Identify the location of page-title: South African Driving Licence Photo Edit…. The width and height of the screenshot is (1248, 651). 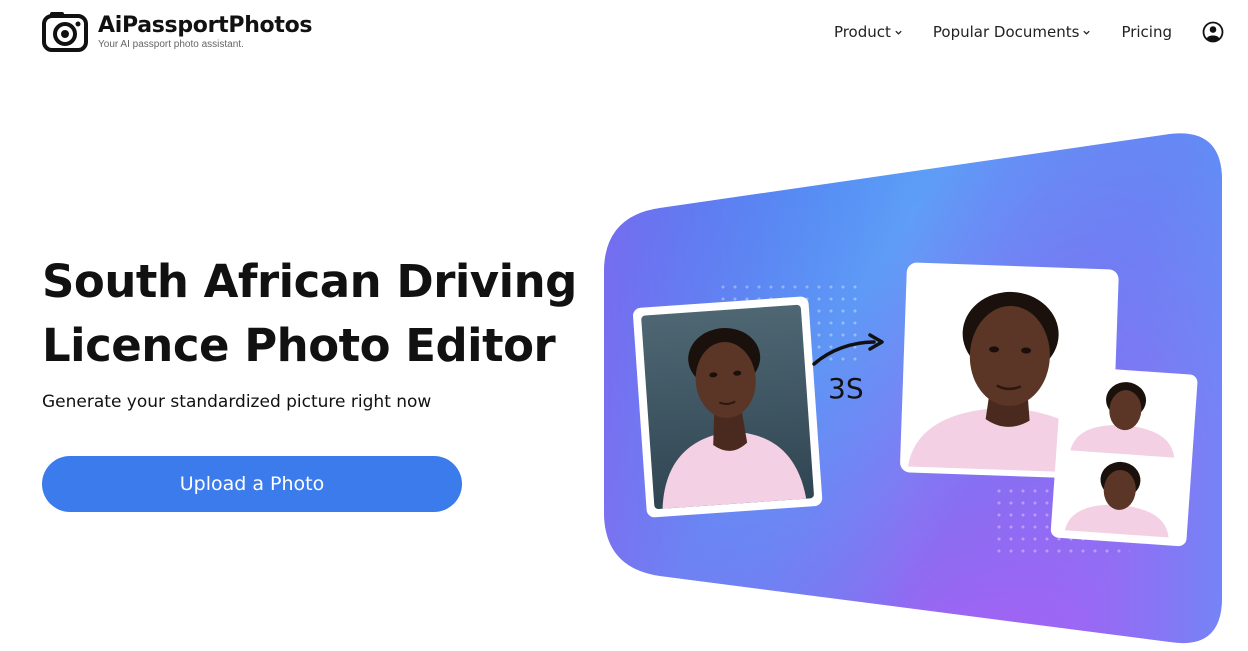
(322, 314).